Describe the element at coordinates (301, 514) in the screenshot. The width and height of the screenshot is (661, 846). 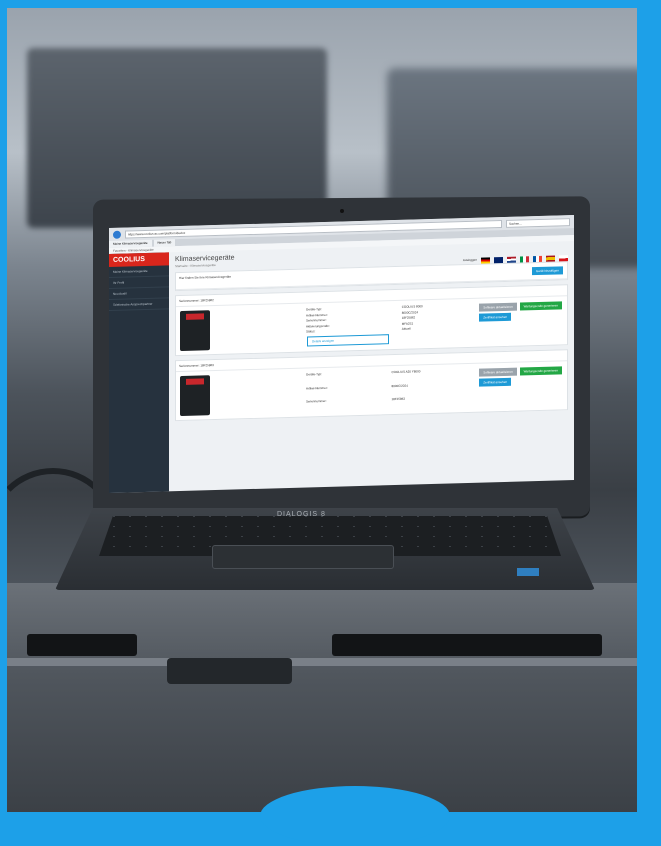
I see `keyboard-brand: DIALOGIS 8` at that location.